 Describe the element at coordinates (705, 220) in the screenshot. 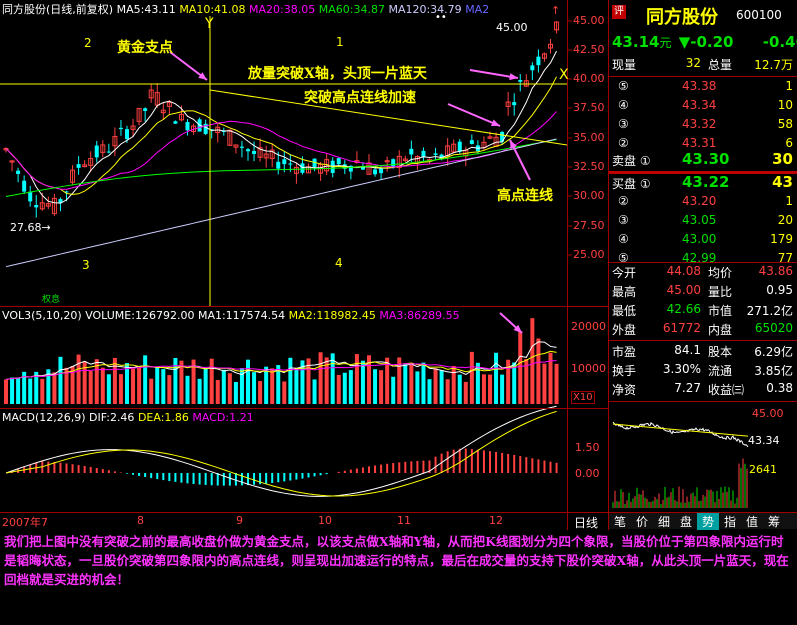

I see `bid-row: ③ 43.05 20` at that location.